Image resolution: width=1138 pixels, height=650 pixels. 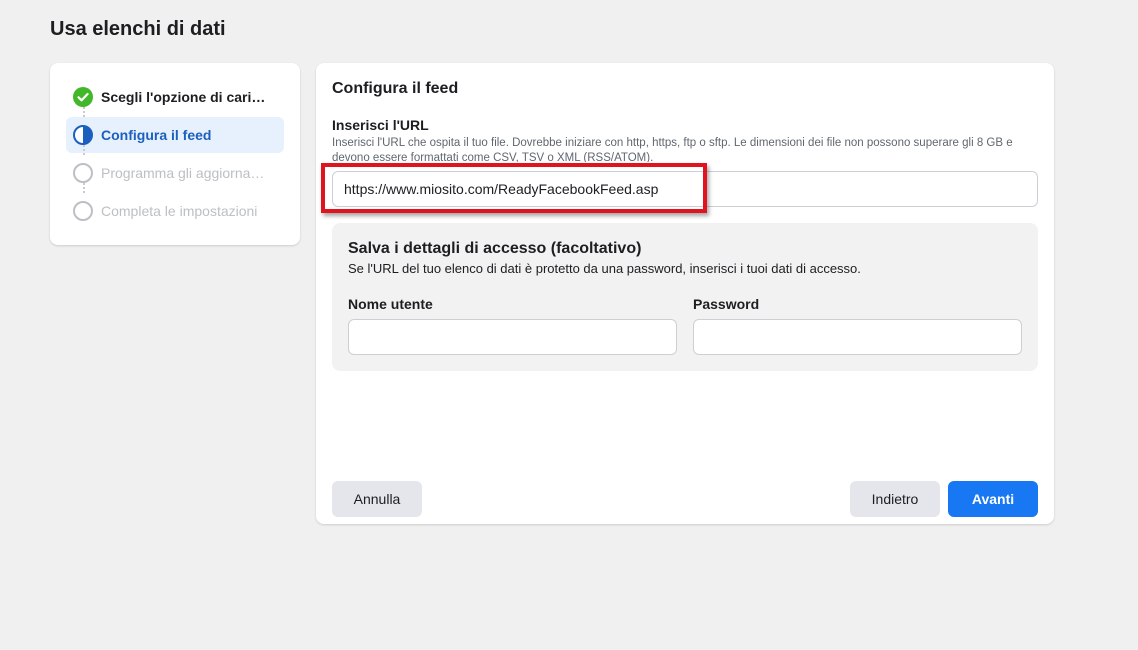 I want to click on step-choose-upload-option: Scegli l'opzione di caricamento, so click(x=175, y=97).